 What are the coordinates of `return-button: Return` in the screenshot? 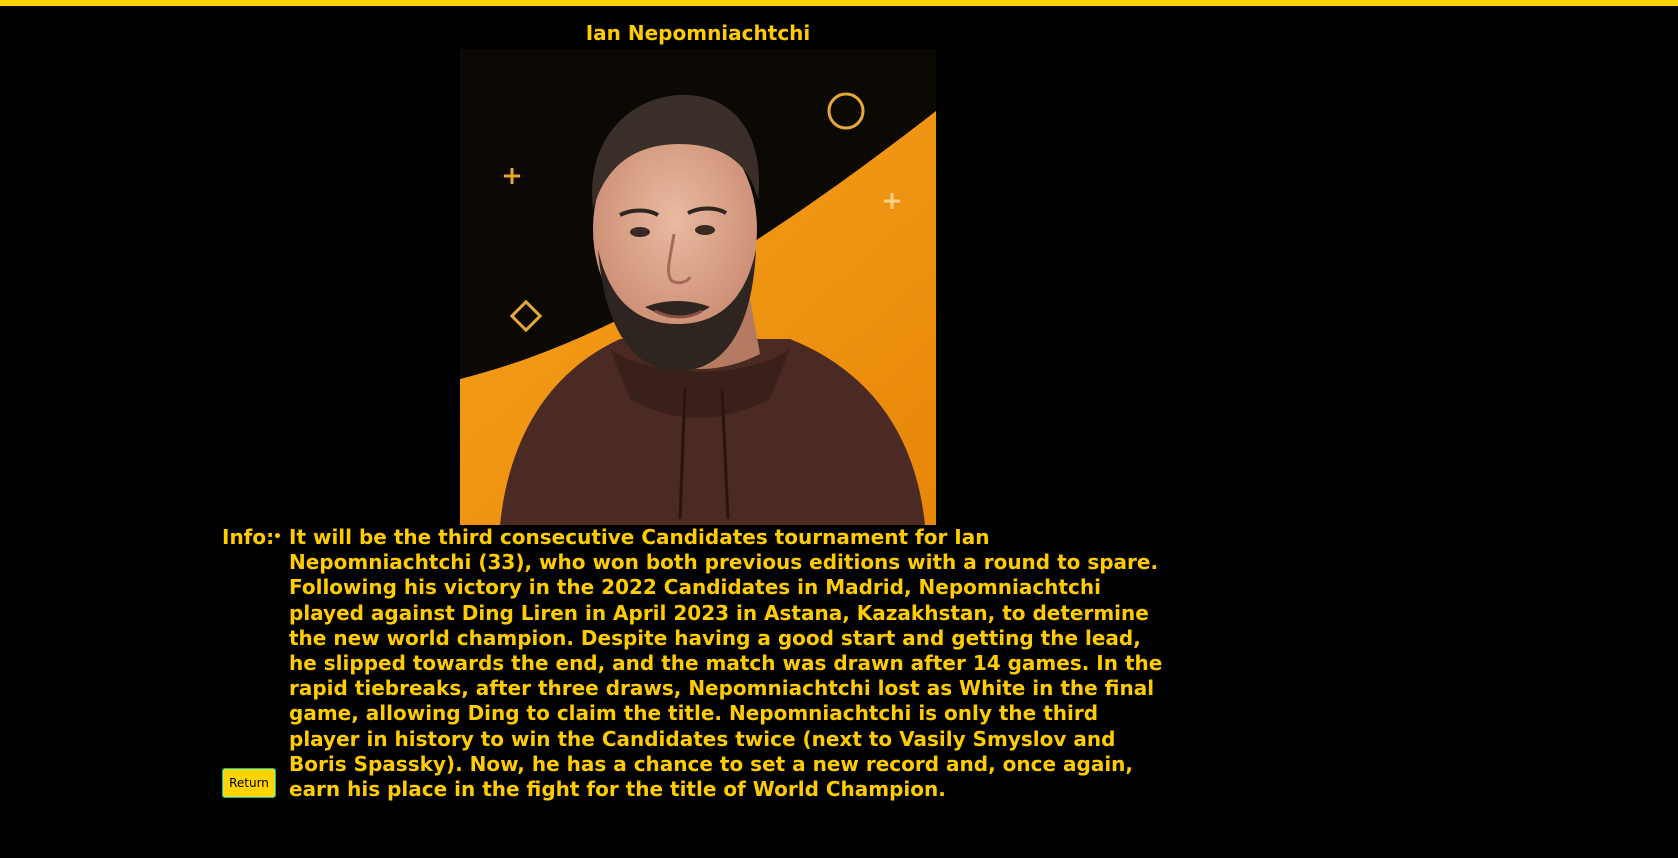 It's located at (249, 783).